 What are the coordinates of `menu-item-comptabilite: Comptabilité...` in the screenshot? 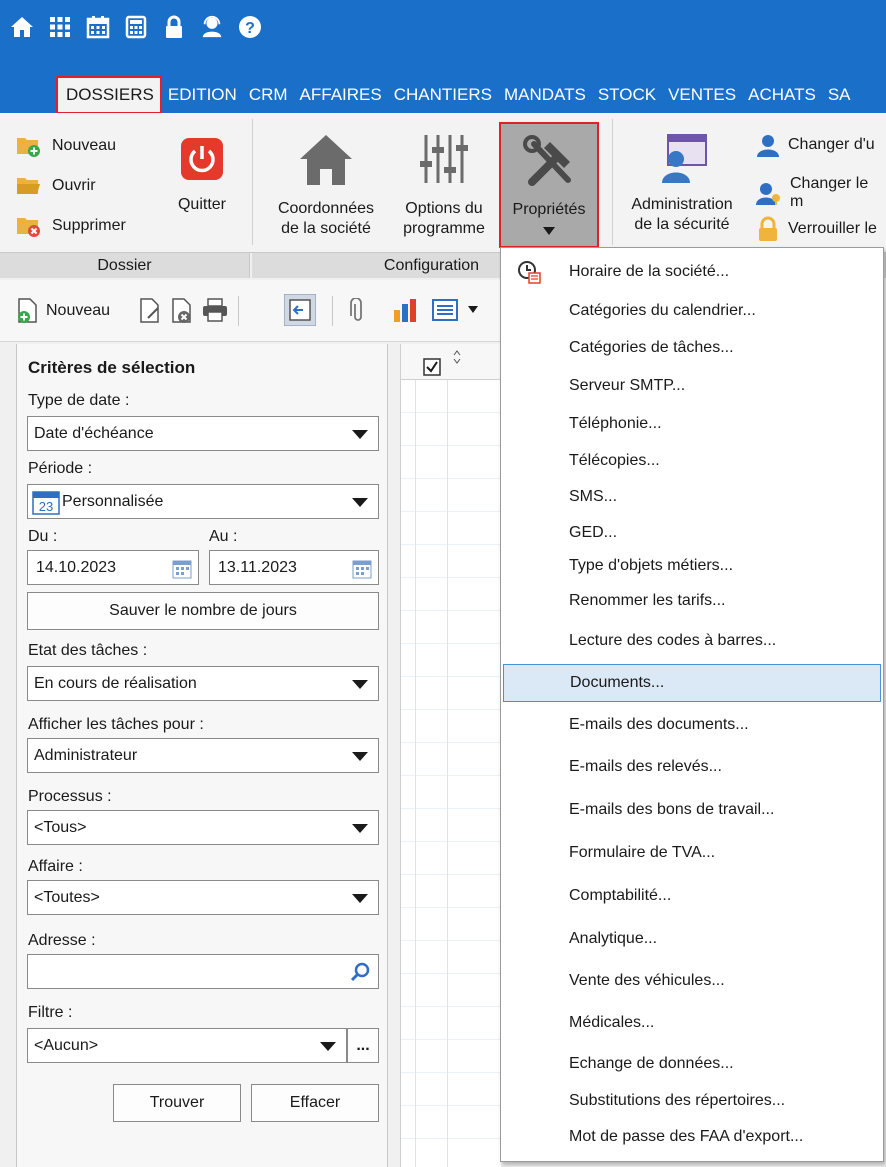 It's located at (692, 896).